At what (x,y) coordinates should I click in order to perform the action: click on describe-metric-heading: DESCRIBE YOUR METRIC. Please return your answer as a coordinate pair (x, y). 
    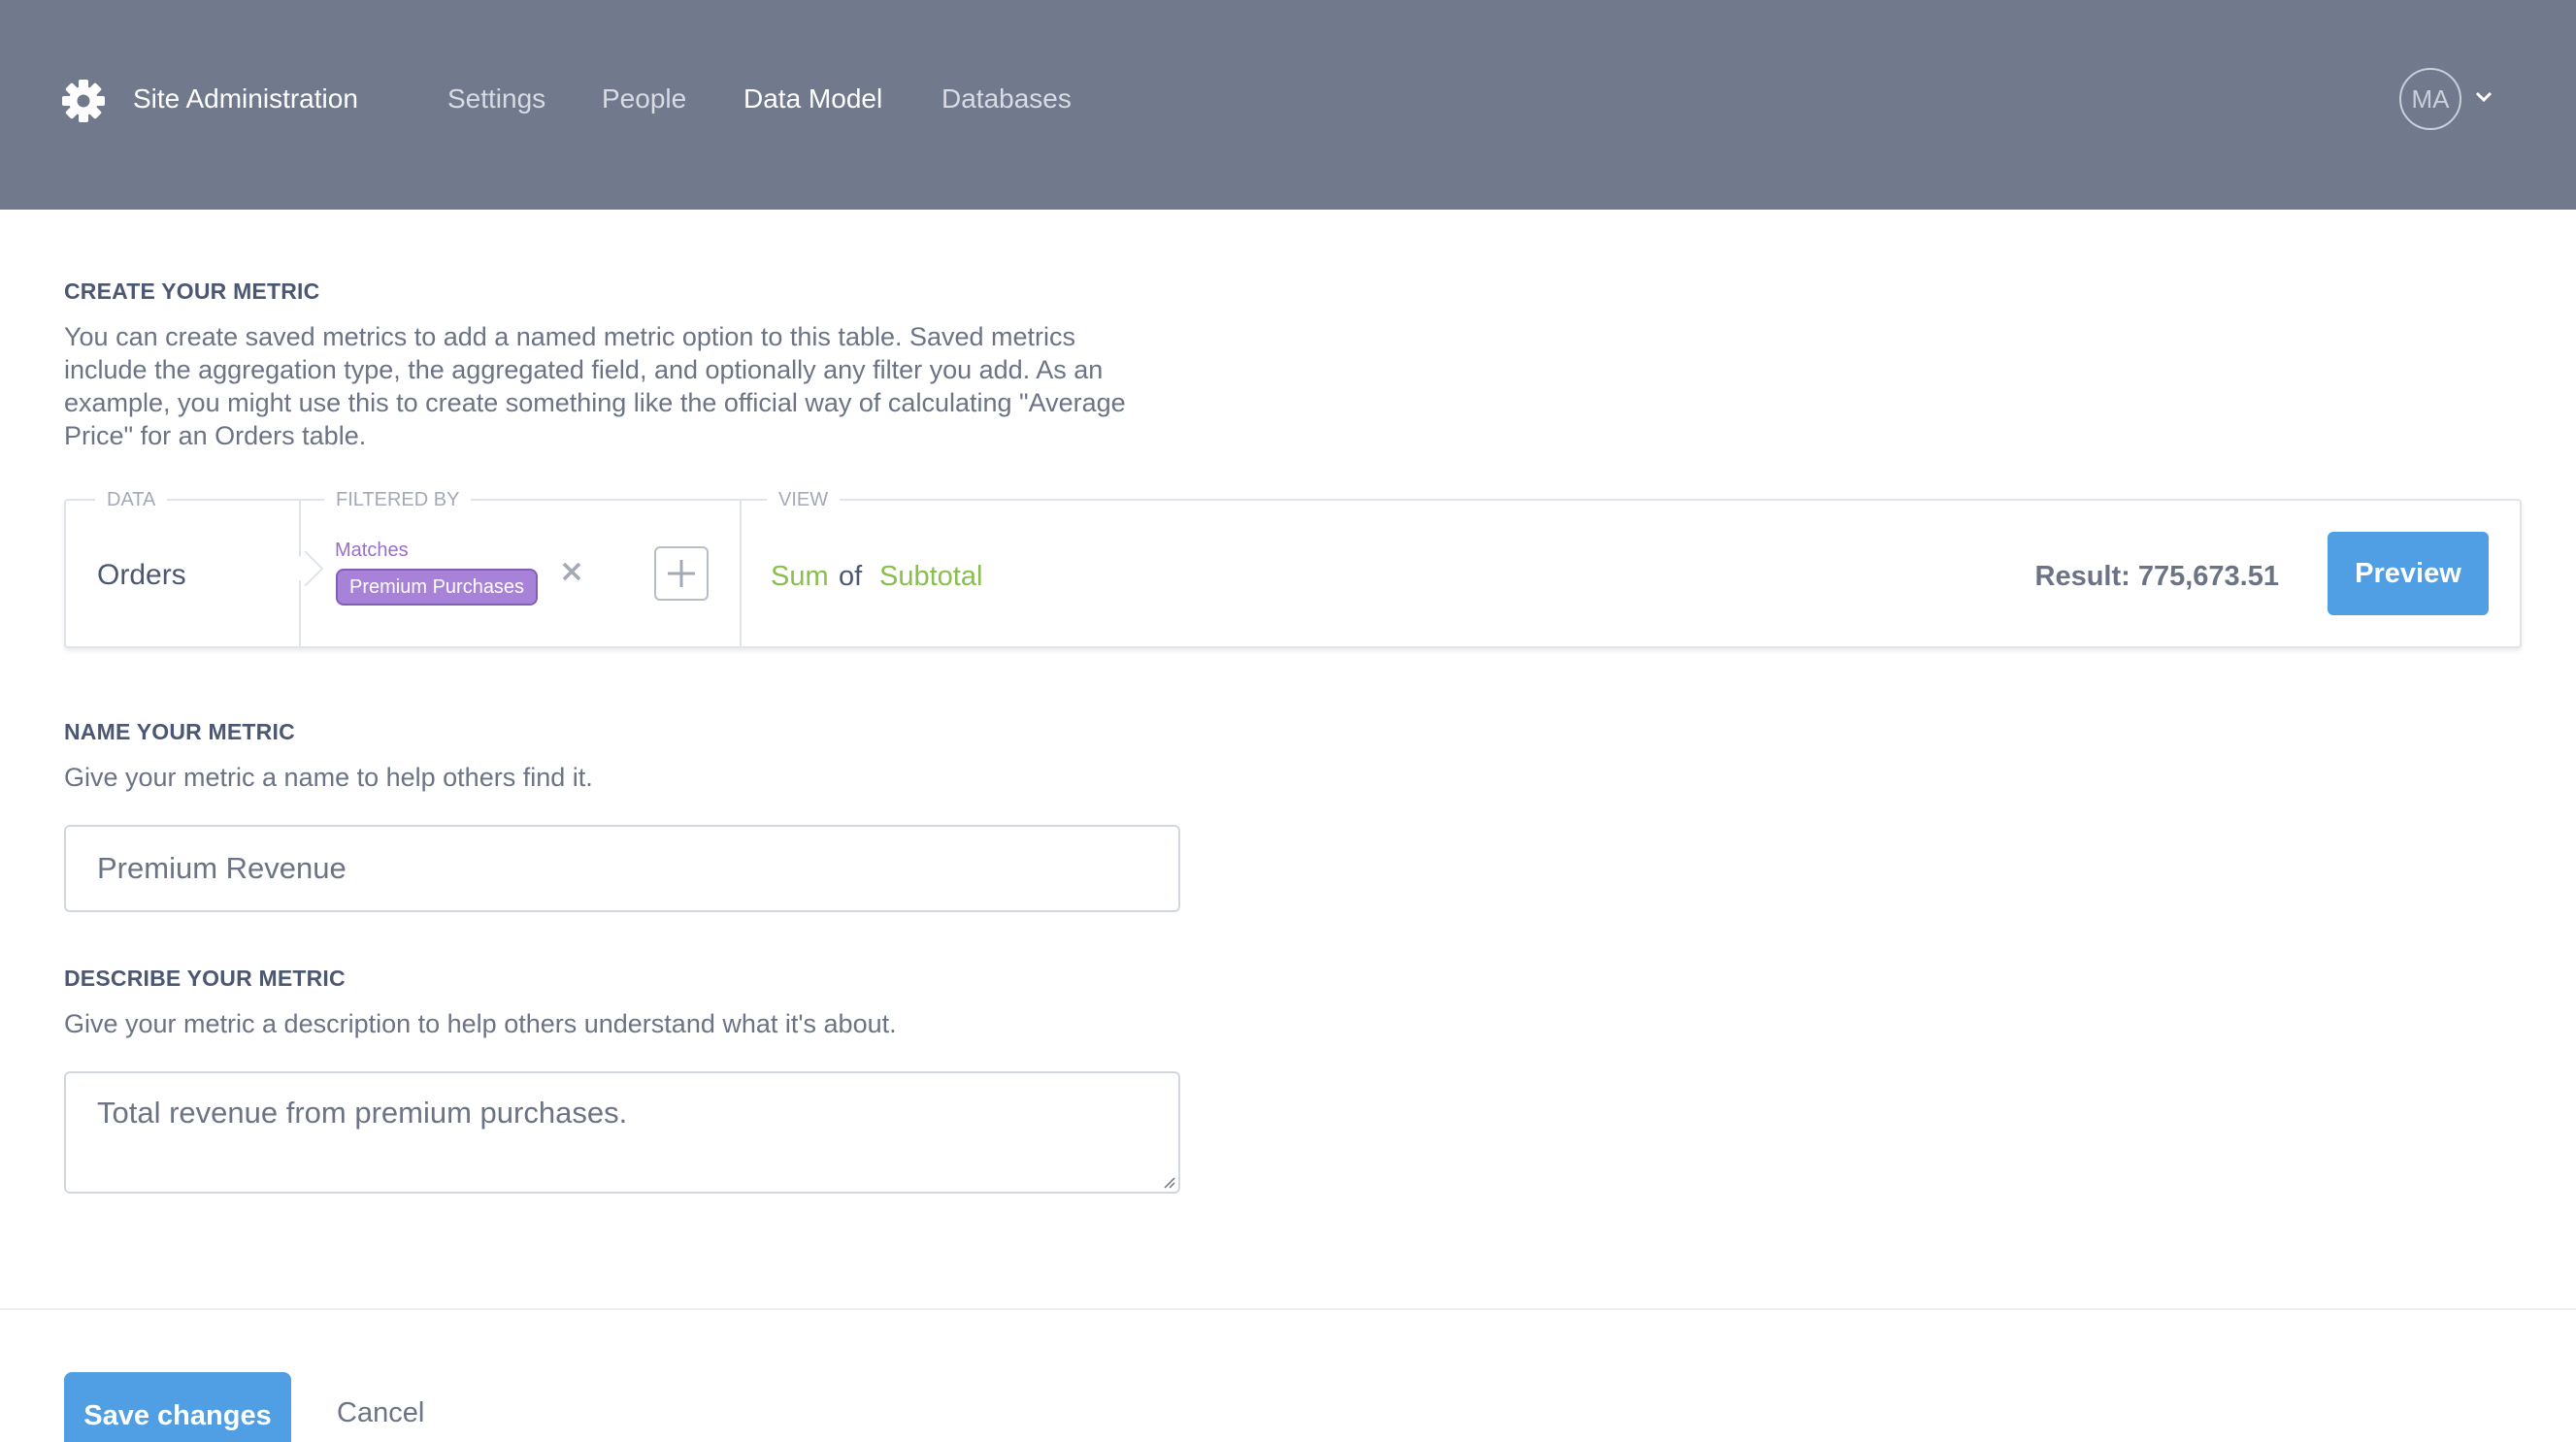
    Looking at the image, I should click on (205, 978).